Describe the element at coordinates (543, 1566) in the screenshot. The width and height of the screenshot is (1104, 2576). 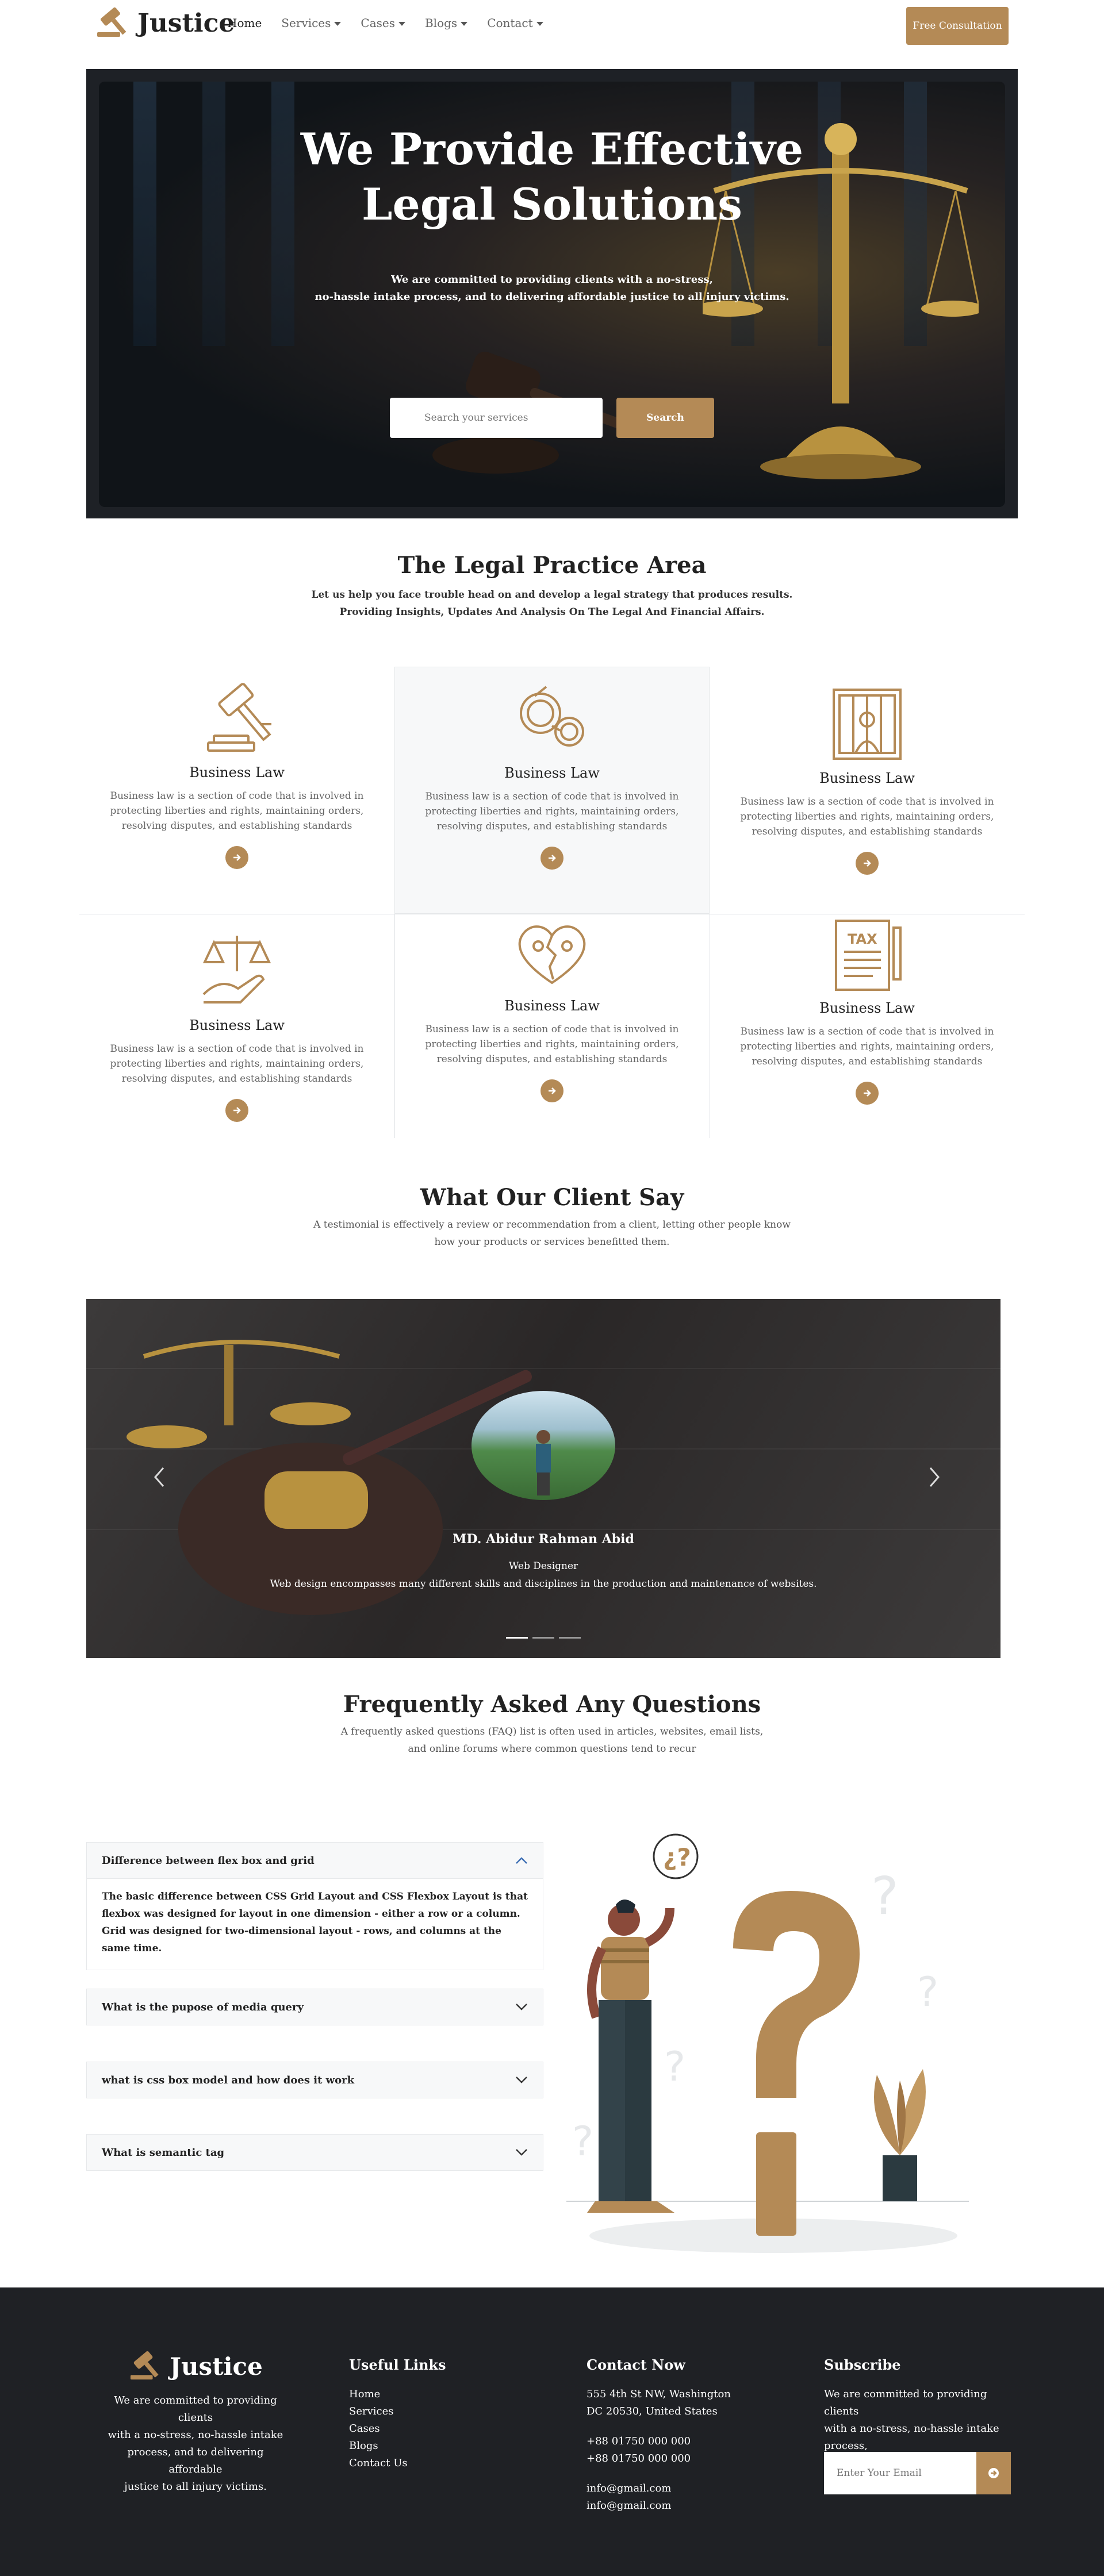
I see `testimonial-role: Web Designer` at that location.